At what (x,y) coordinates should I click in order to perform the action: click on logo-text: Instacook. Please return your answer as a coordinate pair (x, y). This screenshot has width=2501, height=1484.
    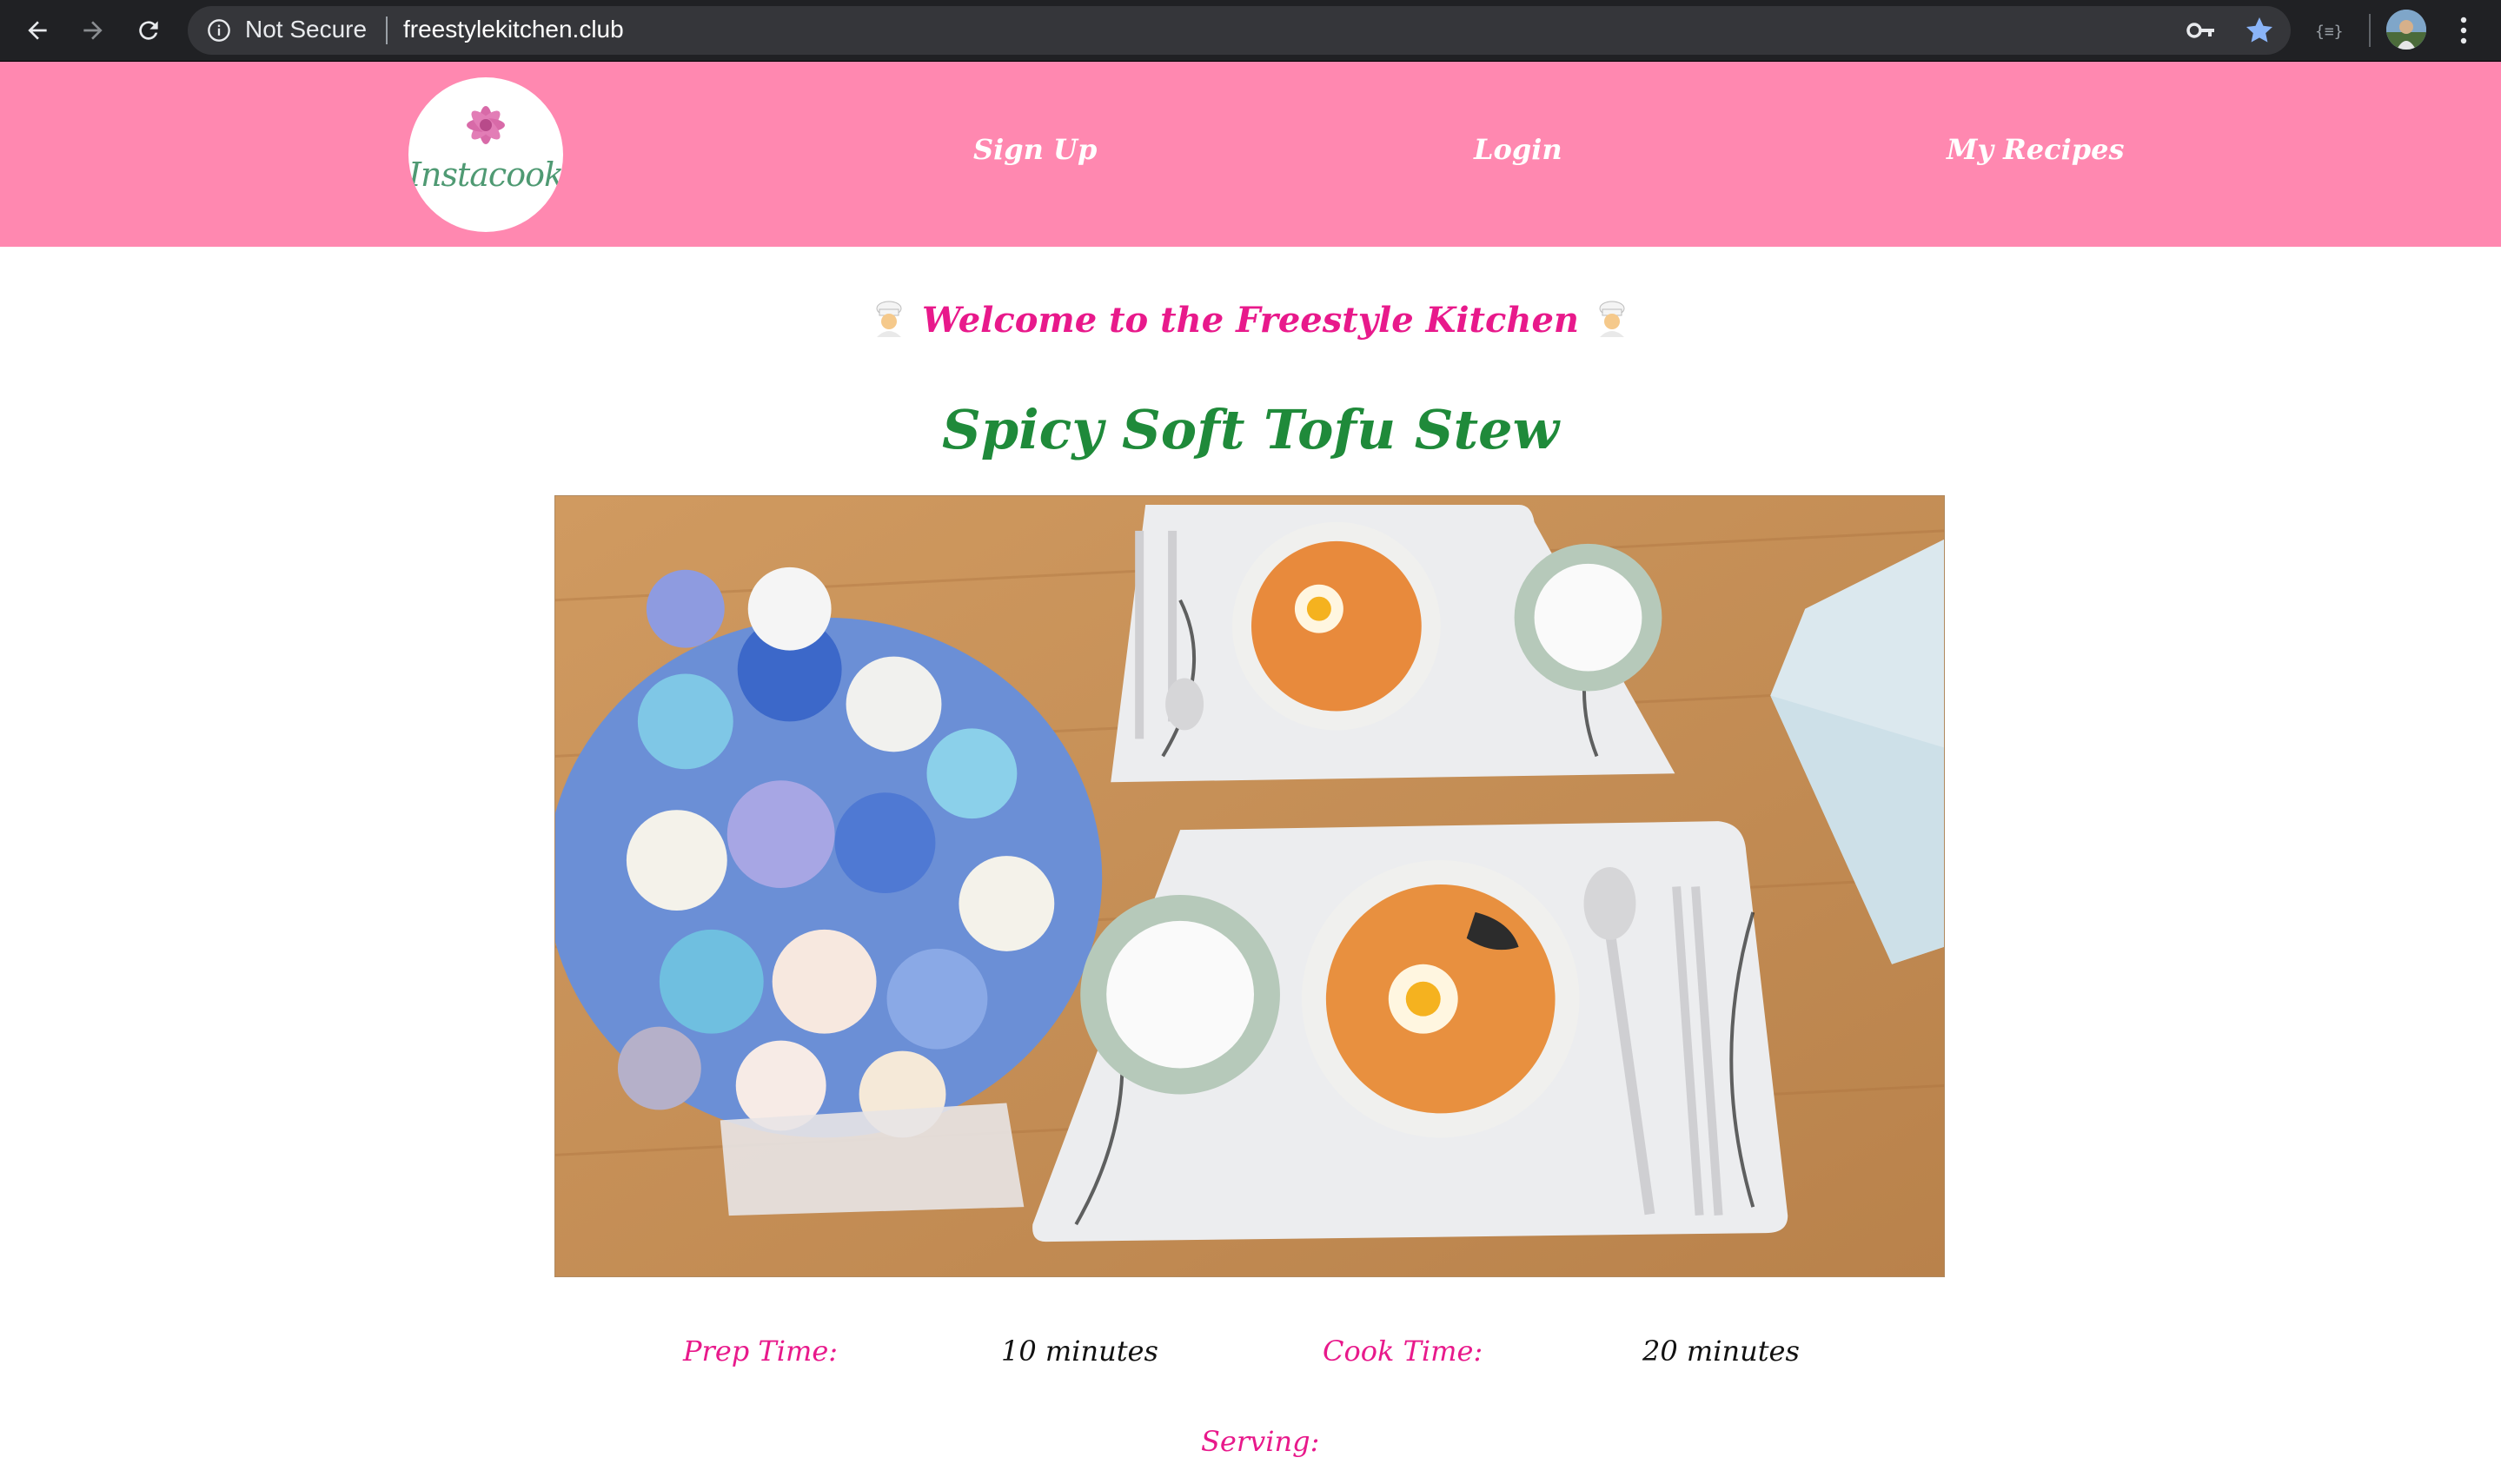
    Looking at the image, I should click on (485, 175).